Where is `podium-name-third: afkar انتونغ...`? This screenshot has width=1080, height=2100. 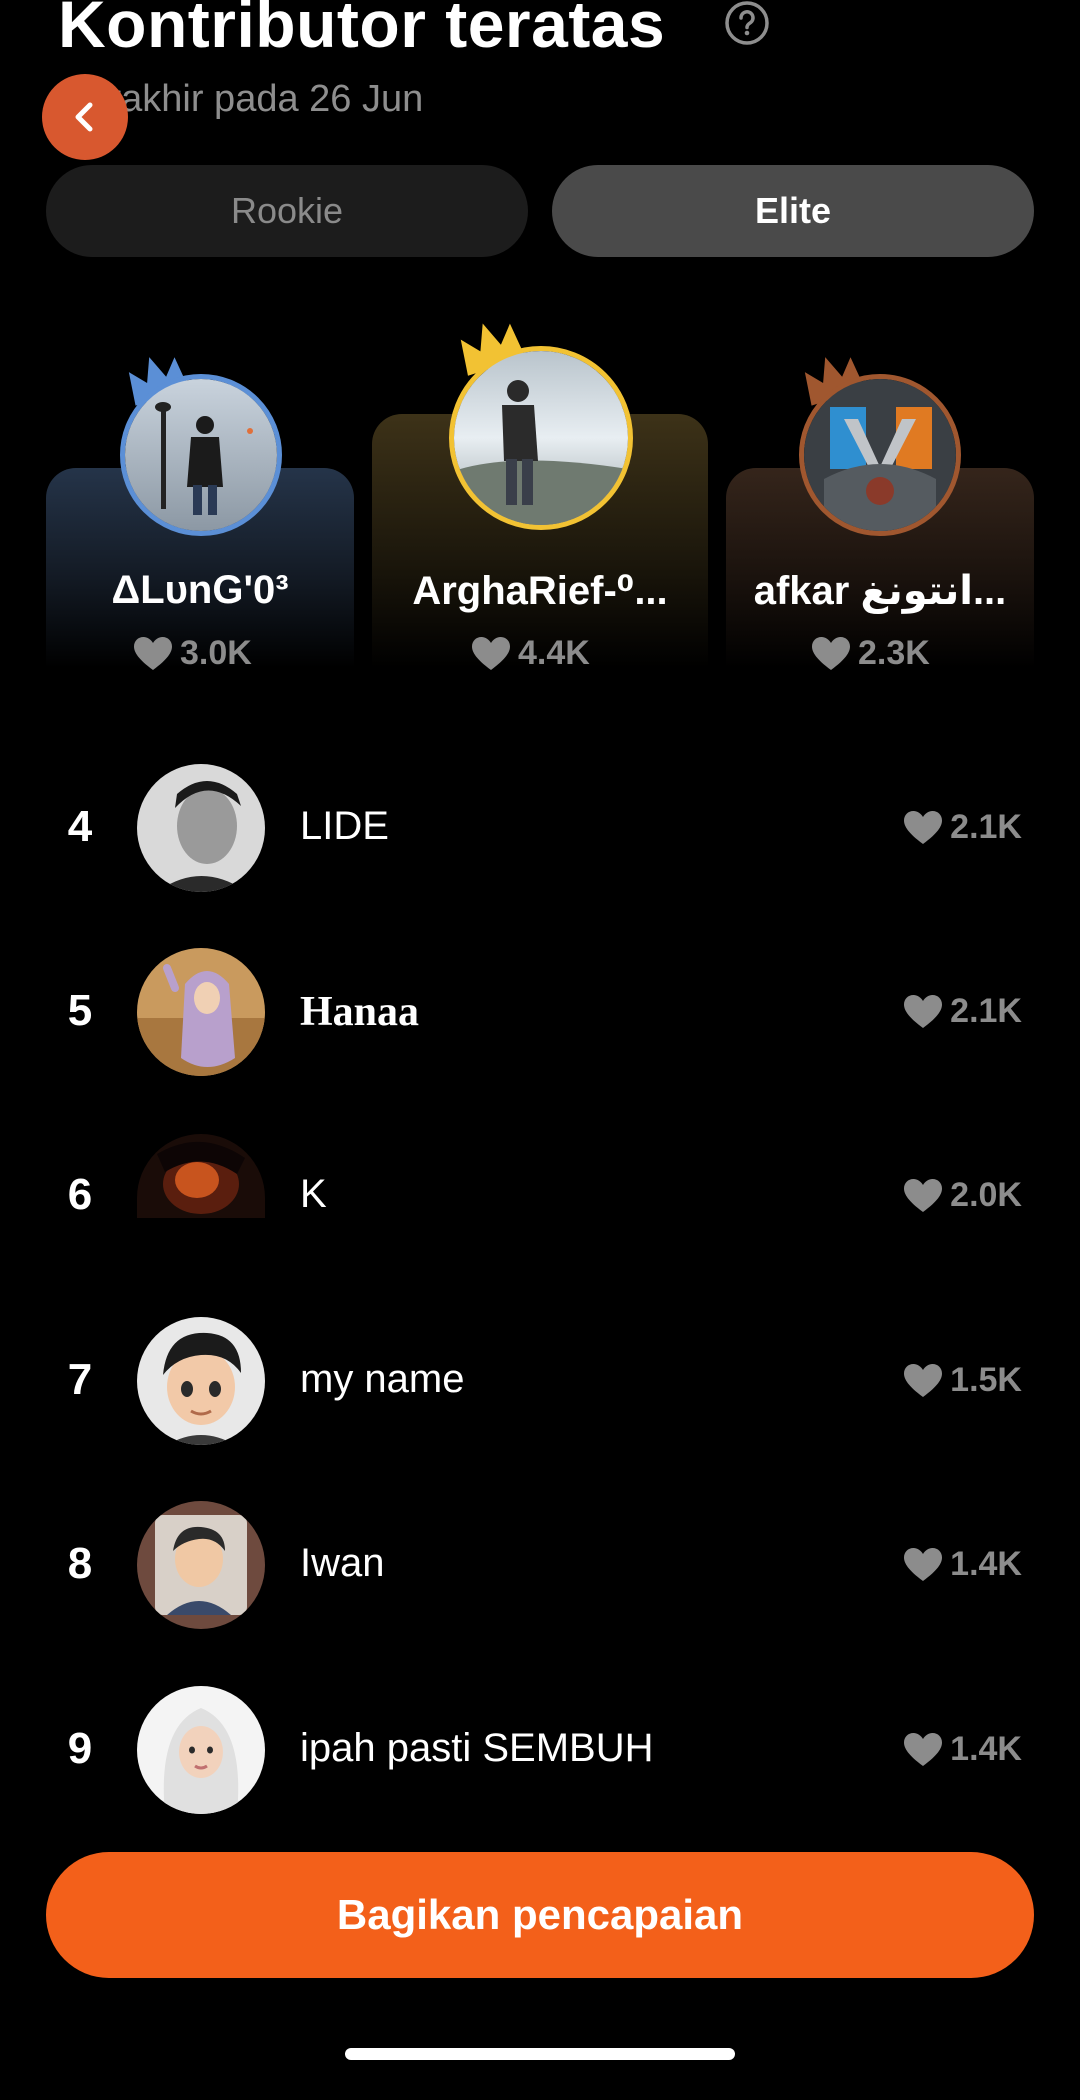 podium-name-third: afkar انتونغ... is located at coordinates (880, 591).